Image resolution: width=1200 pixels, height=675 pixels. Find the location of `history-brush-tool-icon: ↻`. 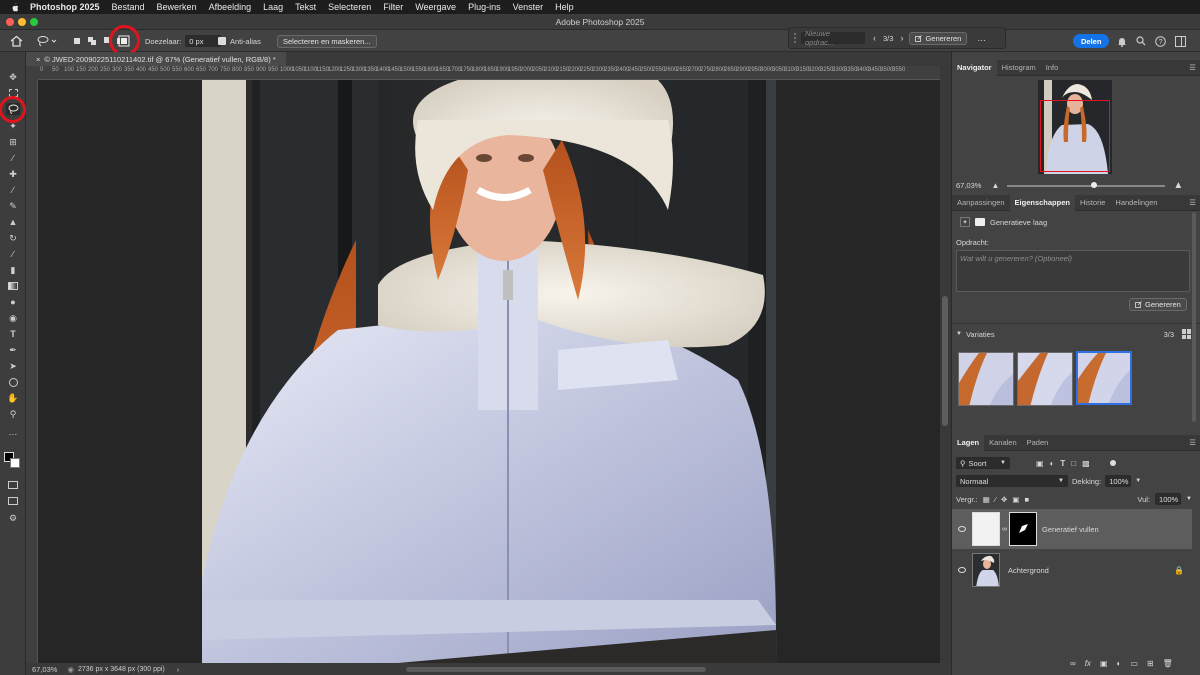

history-brush-tool-icon: ↻ is located at coordinates (13, 238).